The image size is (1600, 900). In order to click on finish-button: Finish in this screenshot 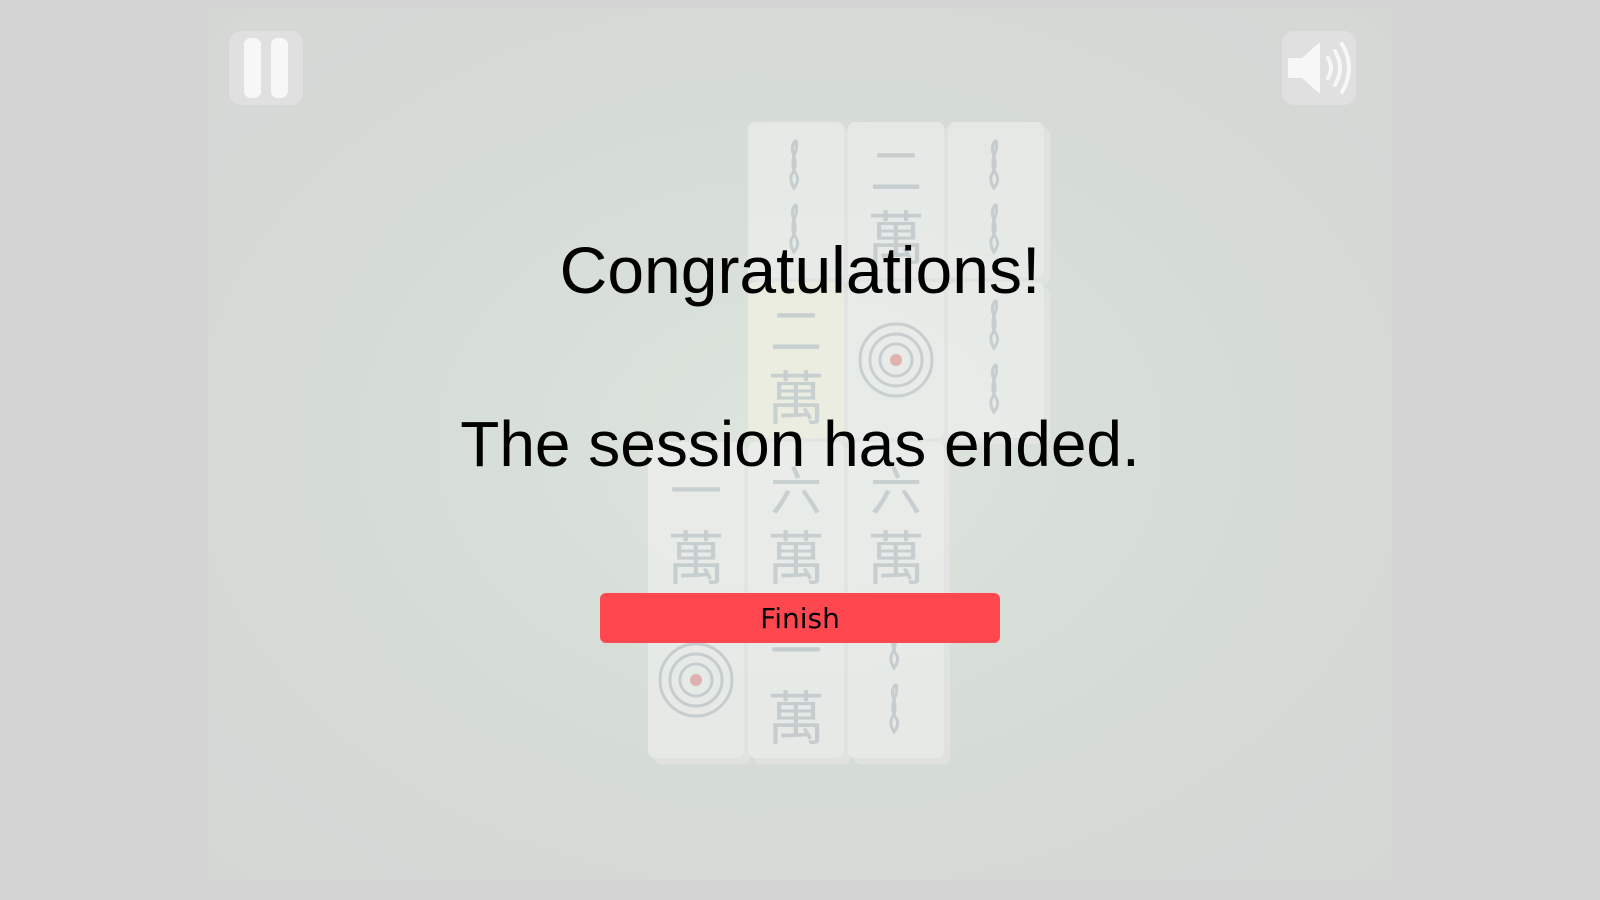, I will do `click(800, 618)`.